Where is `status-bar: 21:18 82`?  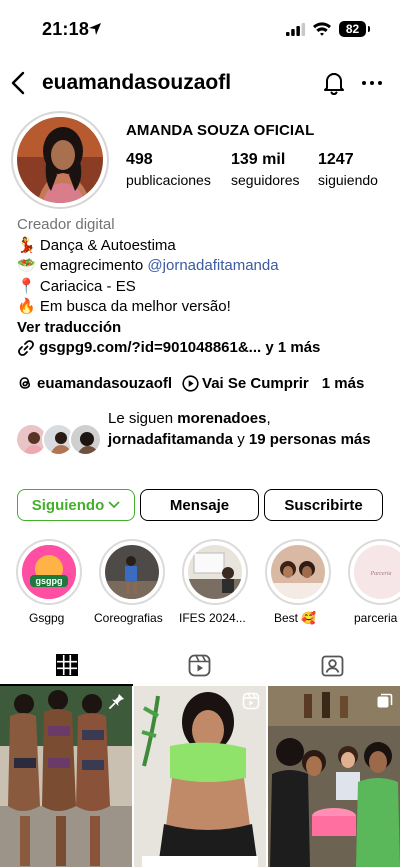
status-bar: 21:18 82 is located at coordinates (200, 29).